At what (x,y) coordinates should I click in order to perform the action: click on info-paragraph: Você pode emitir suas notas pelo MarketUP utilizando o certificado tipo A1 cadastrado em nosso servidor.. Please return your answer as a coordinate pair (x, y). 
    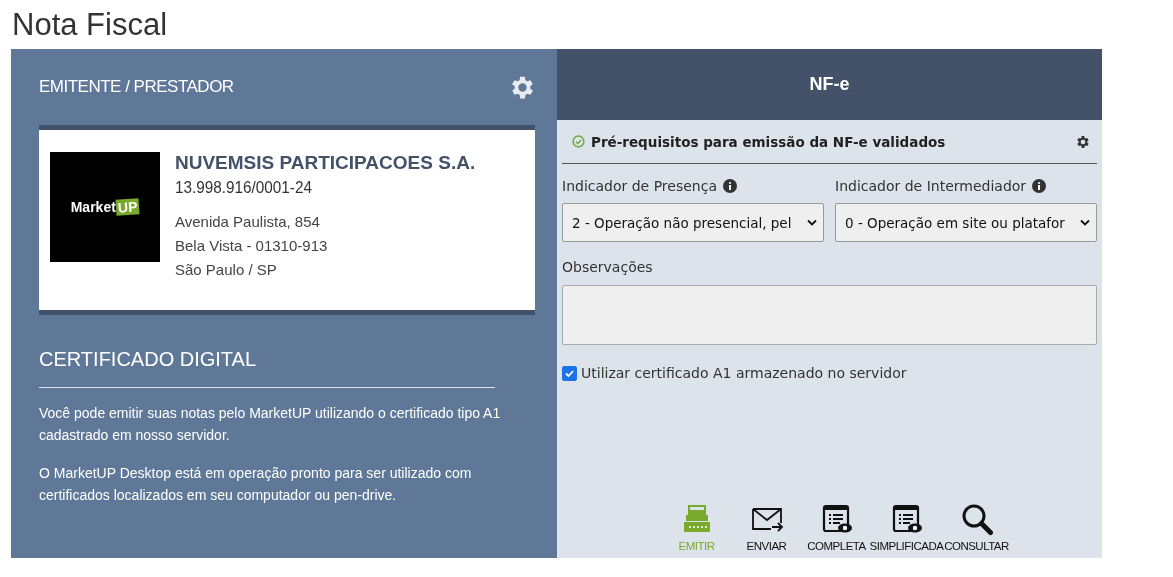
    Looking at the image, I should click on (270, 424).